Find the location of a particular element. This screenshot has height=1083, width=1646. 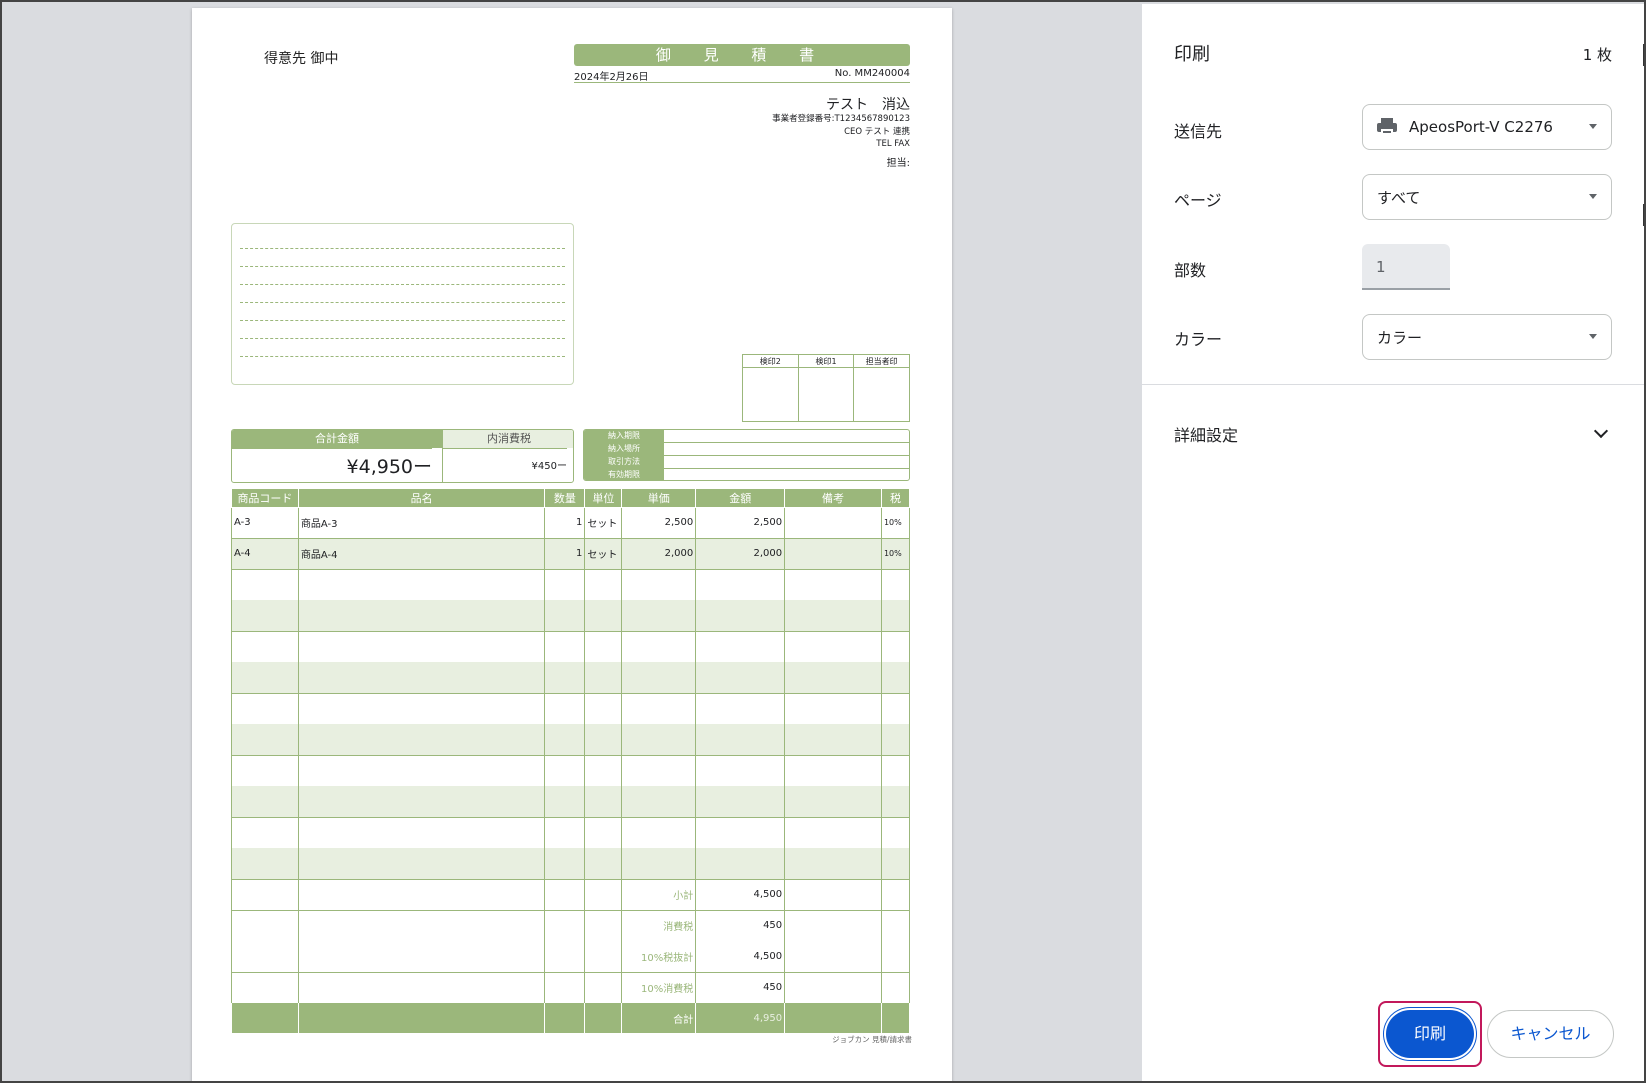

column-header: 単価 is located at coordinates (659, 498).